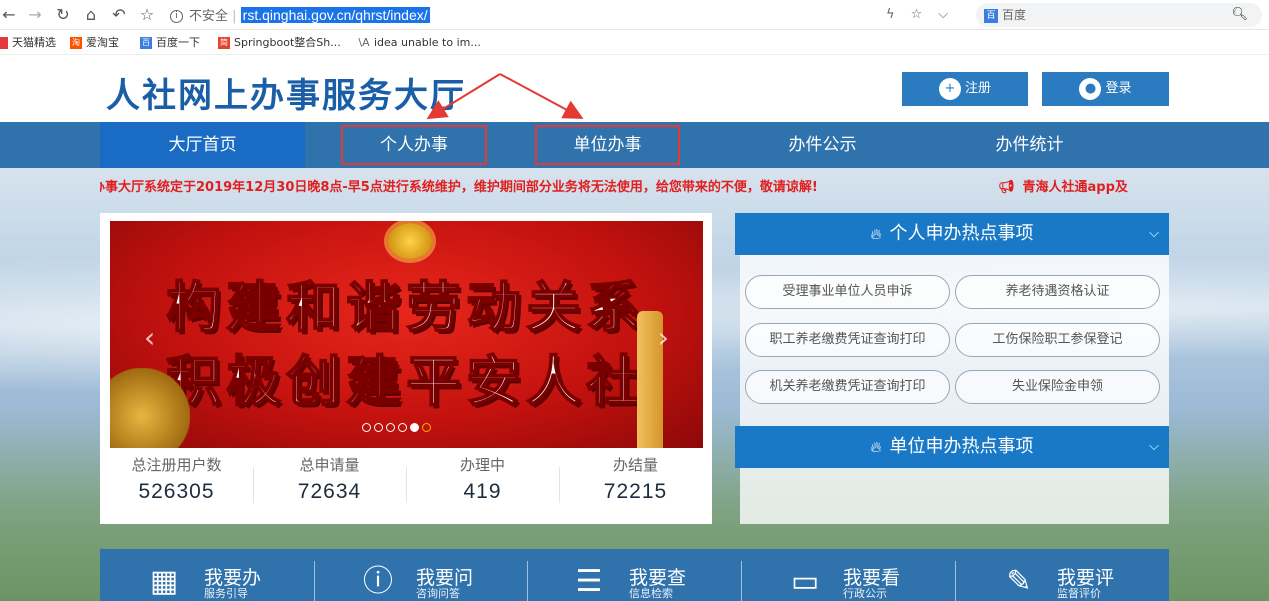 This screenshot has height=601, width=1269. I want to click on hot-item: 职工养老缴费凭证查询打印, so click(847, 340).